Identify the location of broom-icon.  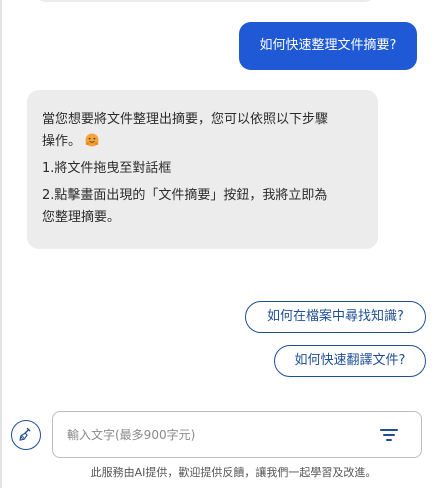
(25, 434).